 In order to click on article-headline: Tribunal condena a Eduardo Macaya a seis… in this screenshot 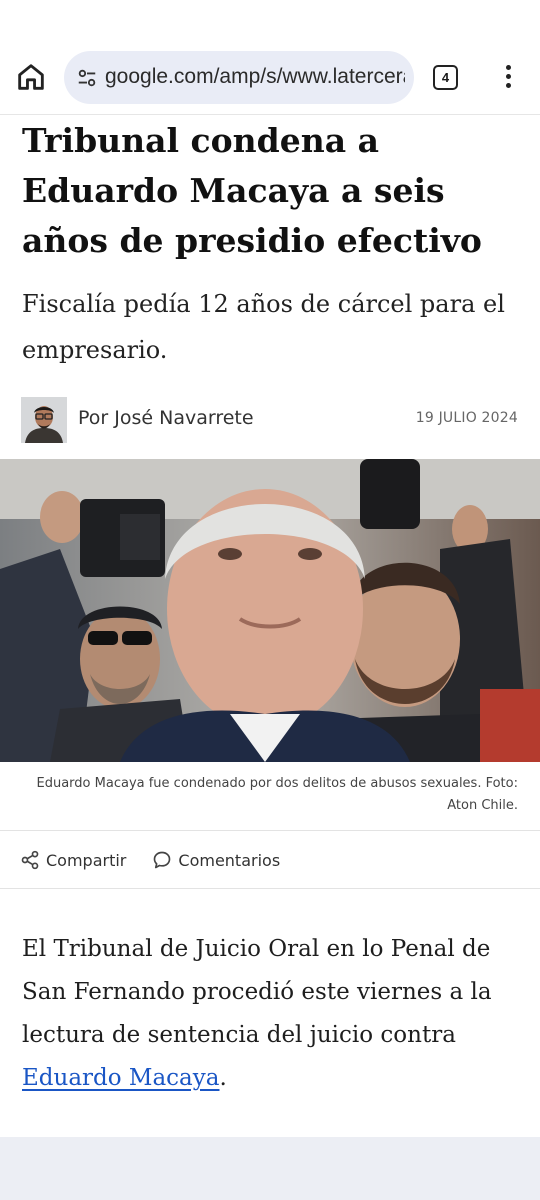, I will do `click(252, 190)`.